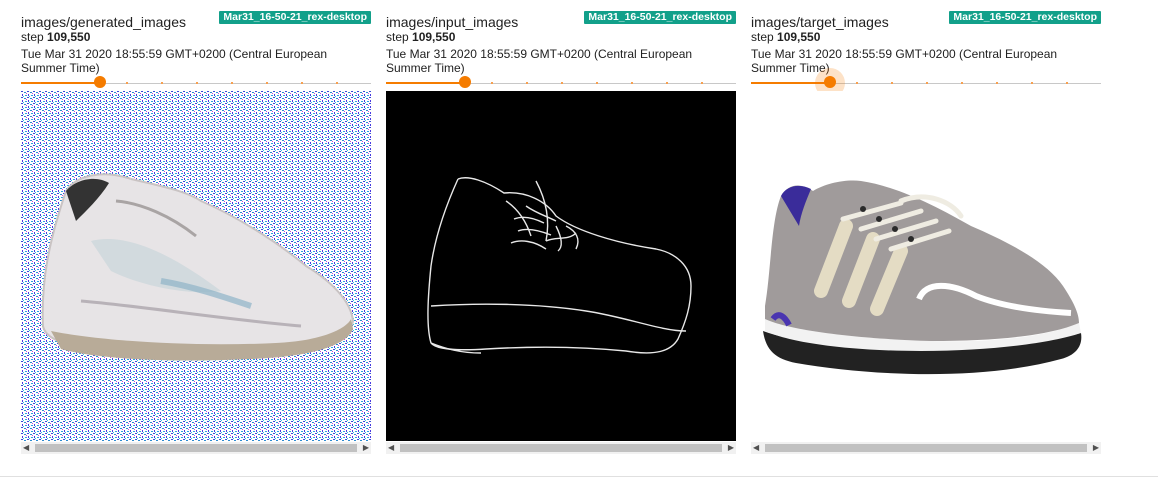 This screenshot has width=1158, height=477. Describe the element at coordinates (820, 22) in the screenshot. I see `card-title: images/target_images` at that location.